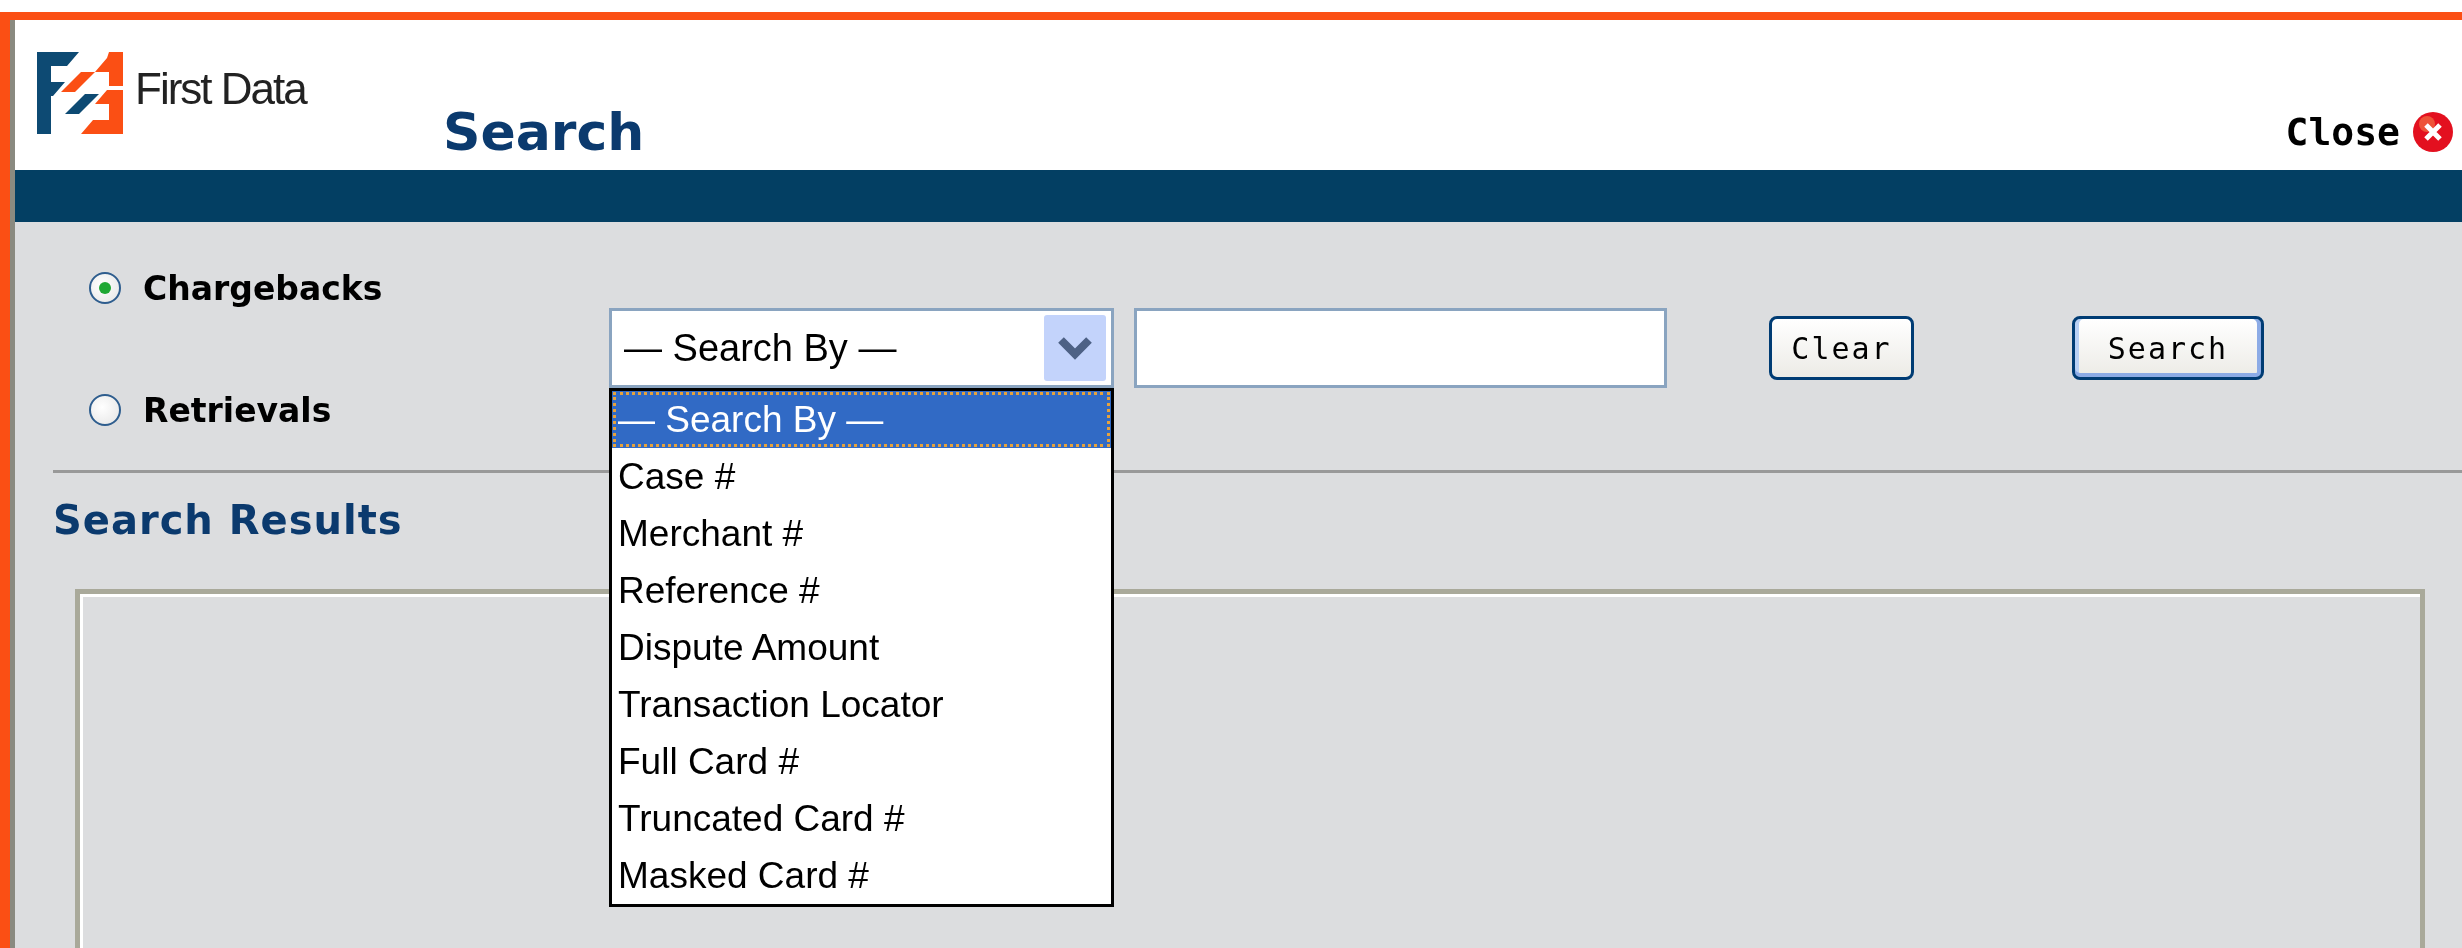 The height and width of the screenshot is (948, 2462). Describe the element at coordinates (80, 93) in the screenshot. I see `logo-icon` at that location.